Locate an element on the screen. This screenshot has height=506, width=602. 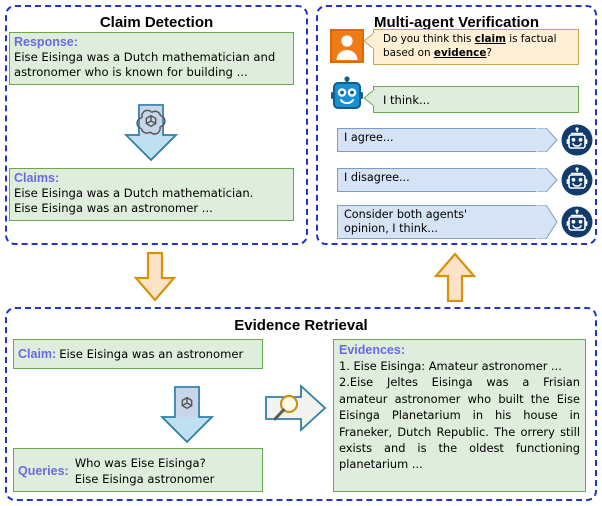
queries-label: Queries: is located at coordinates (43, 471).